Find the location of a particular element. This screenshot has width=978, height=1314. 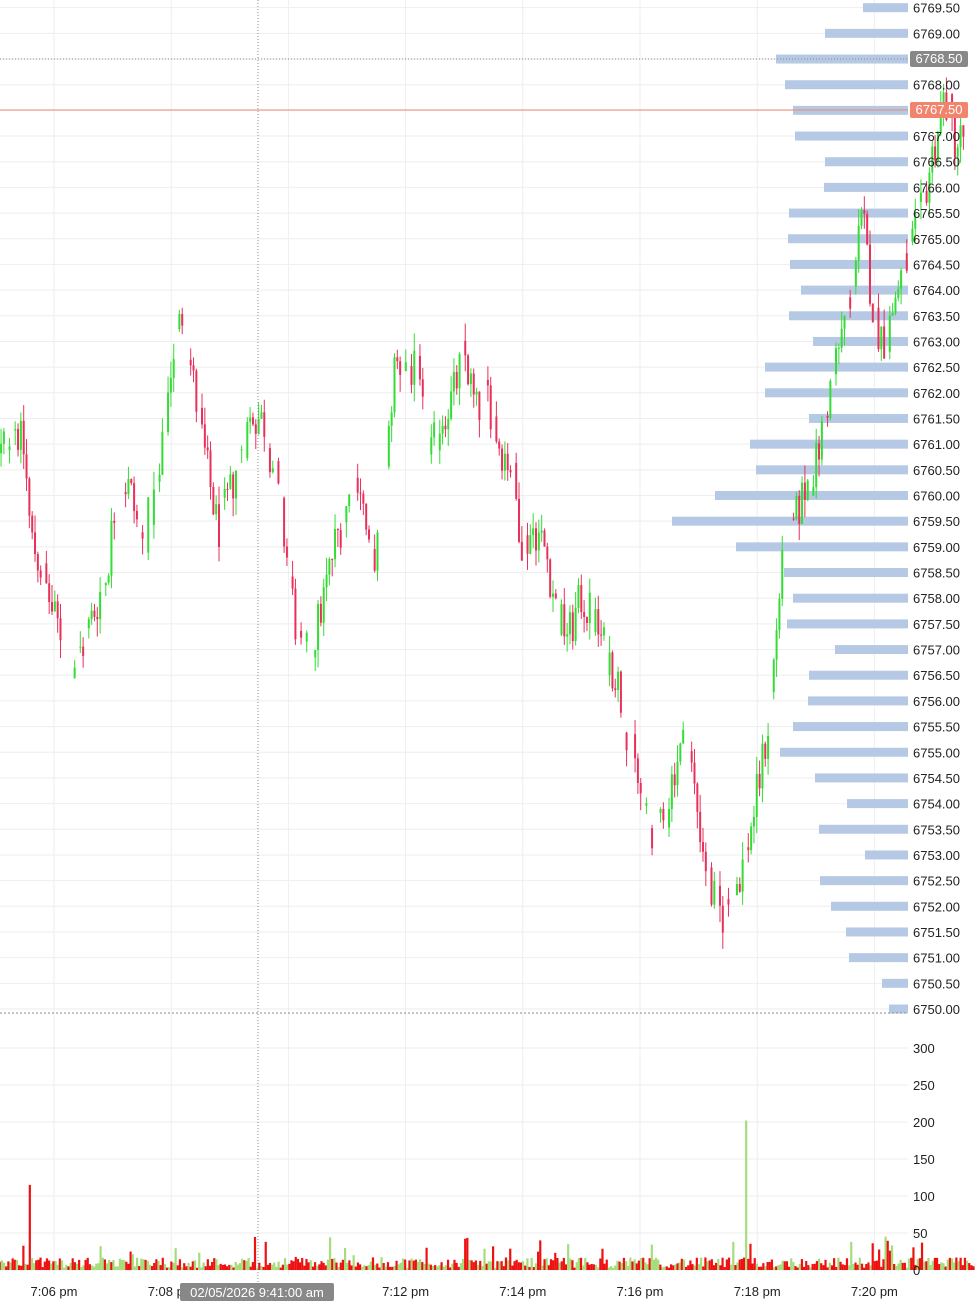

price-tick-label: 6755.50 is located at coordinates (936, 727).